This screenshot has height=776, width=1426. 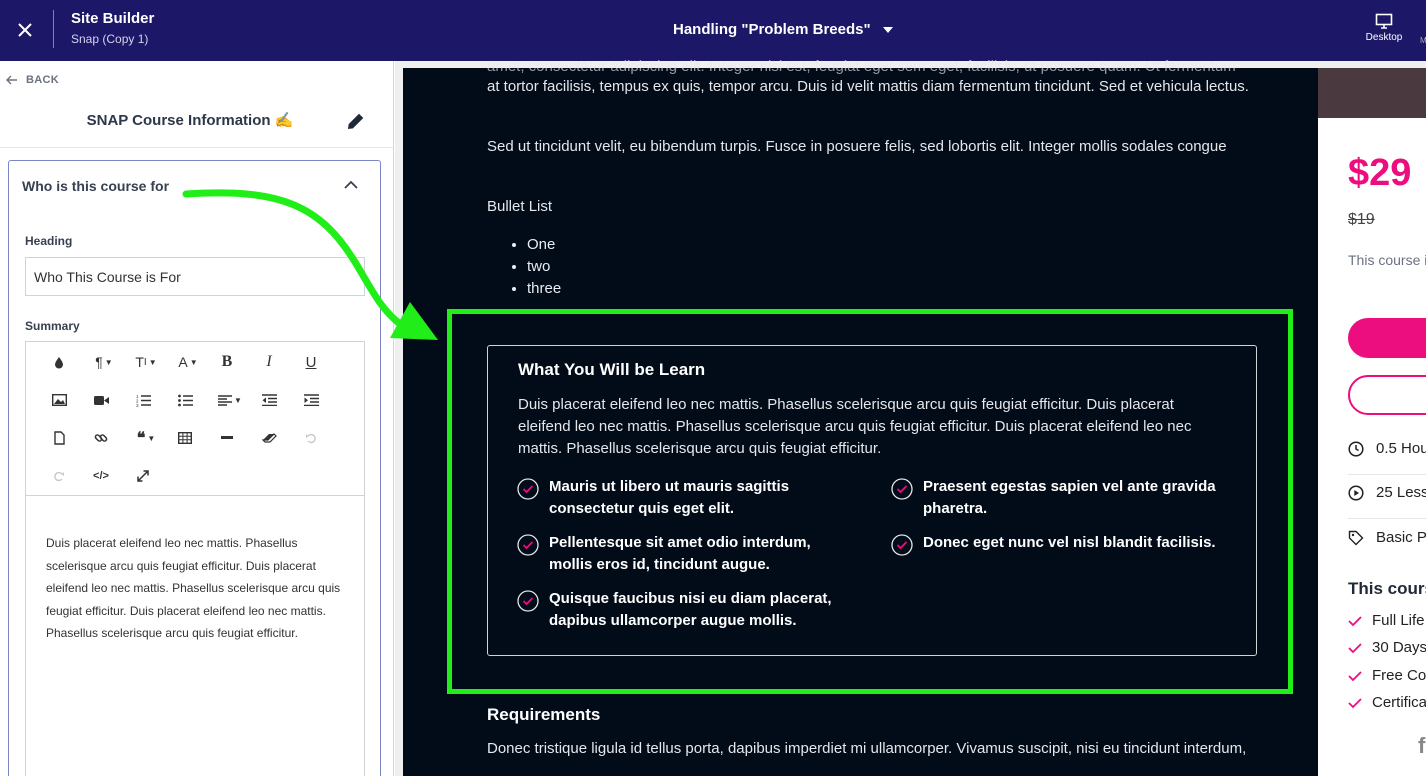 What do you see at coordinates (544, 714) in the screenshot?
I see `requirements-title: Requirements` at bounding box center [544, 714].